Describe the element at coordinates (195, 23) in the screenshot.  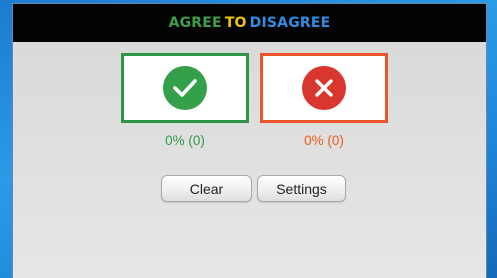
I see `title-agree: AGREE` at that location.